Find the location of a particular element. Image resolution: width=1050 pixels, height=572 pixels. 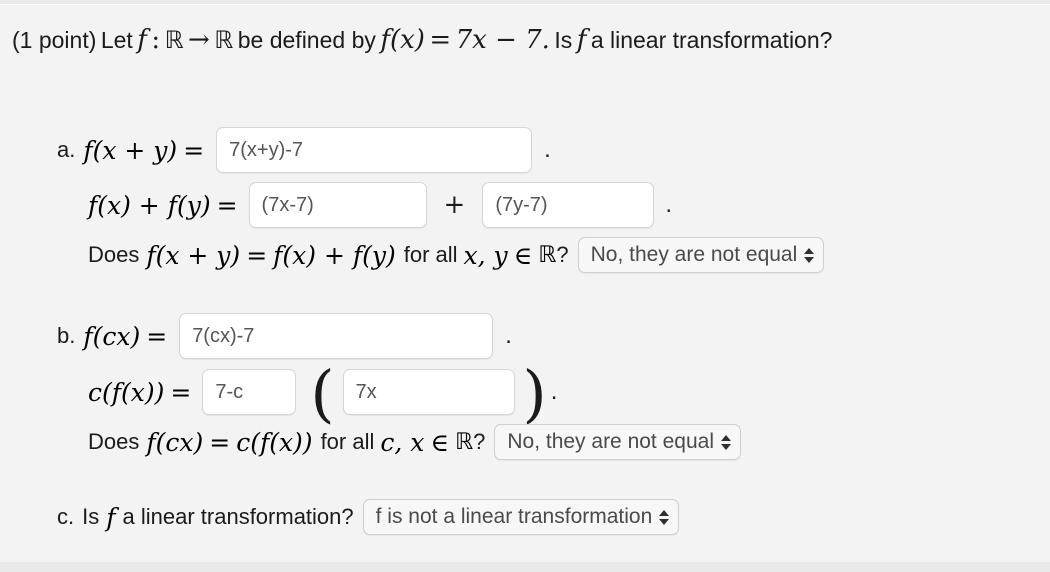

points-label: (1 point) is located at coordinates (54, 40).